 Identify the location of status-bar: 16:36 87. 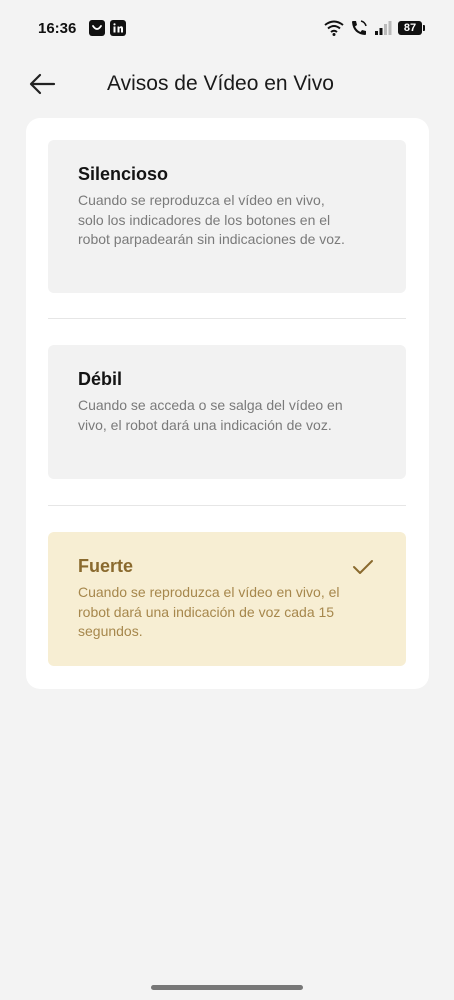
(227, 28).